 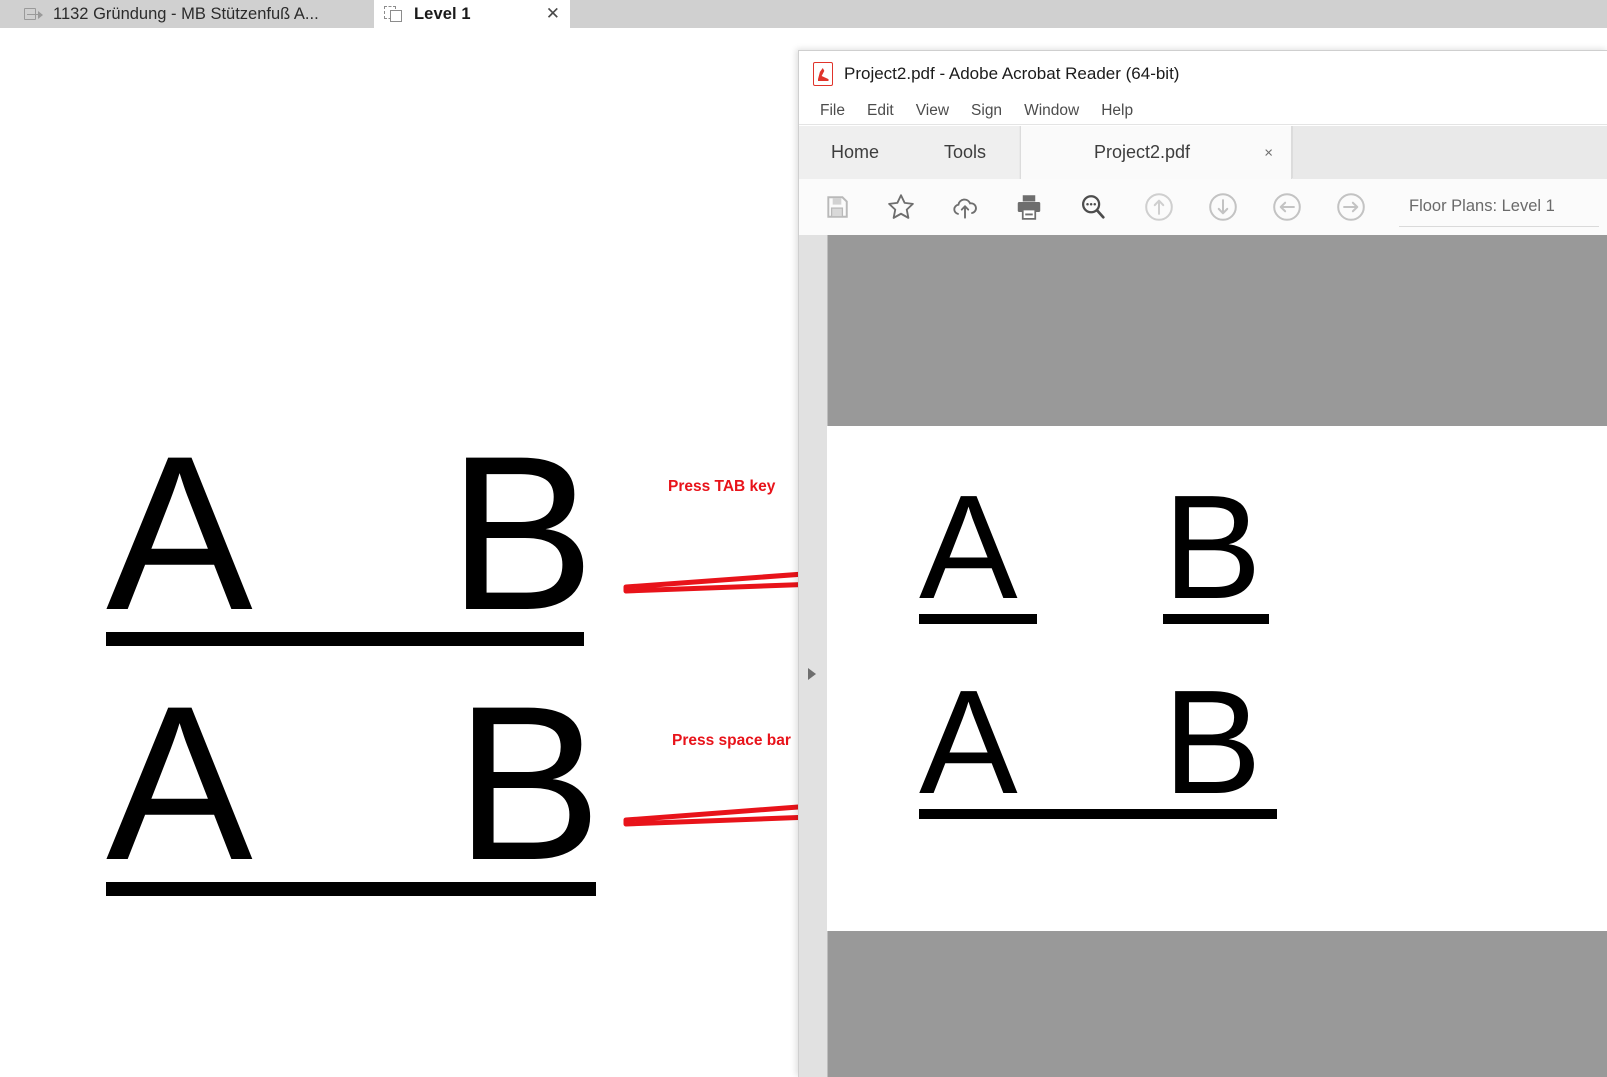 What do you see at coordinates (832, 111) in the screenshot?
I see `menu-item-file: File` at bounding box center [832, 111].